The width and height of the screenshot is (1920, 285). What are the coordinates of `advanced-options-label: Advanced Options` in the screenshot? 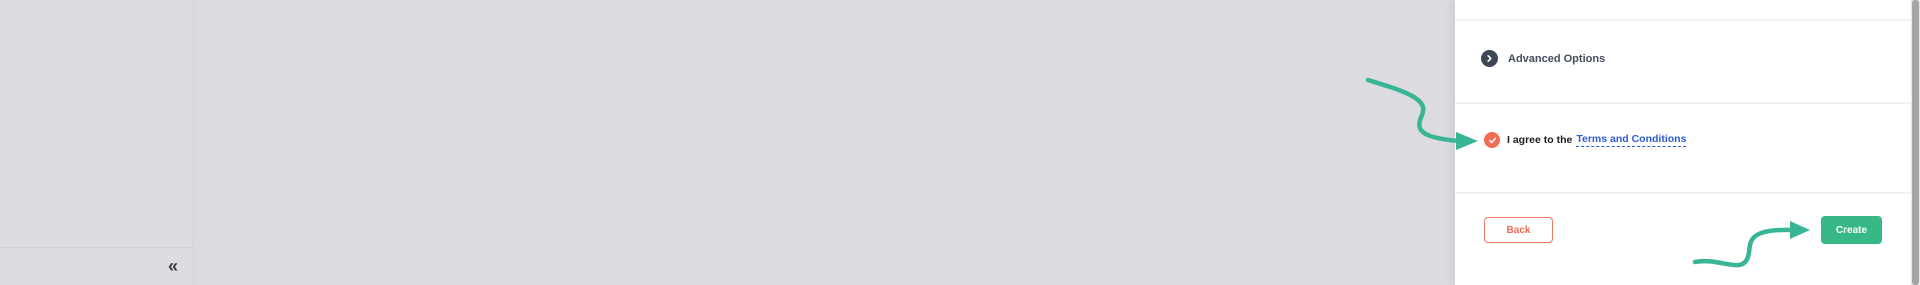 It's located at (1557, 58).